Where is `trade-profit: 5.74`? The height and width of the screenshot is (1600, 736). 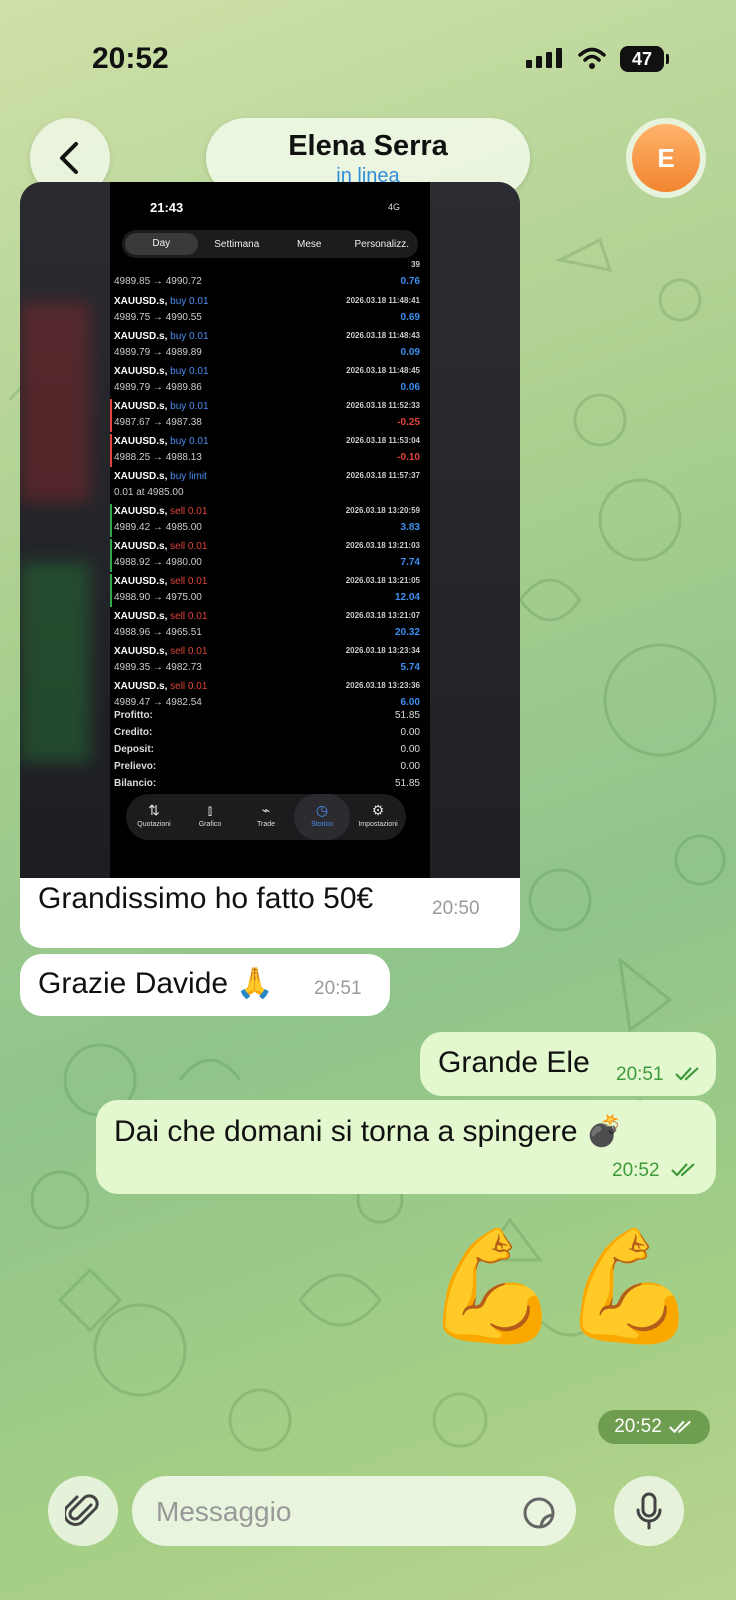 trade-profit: 5.74 is located at coordinates (410, 667).